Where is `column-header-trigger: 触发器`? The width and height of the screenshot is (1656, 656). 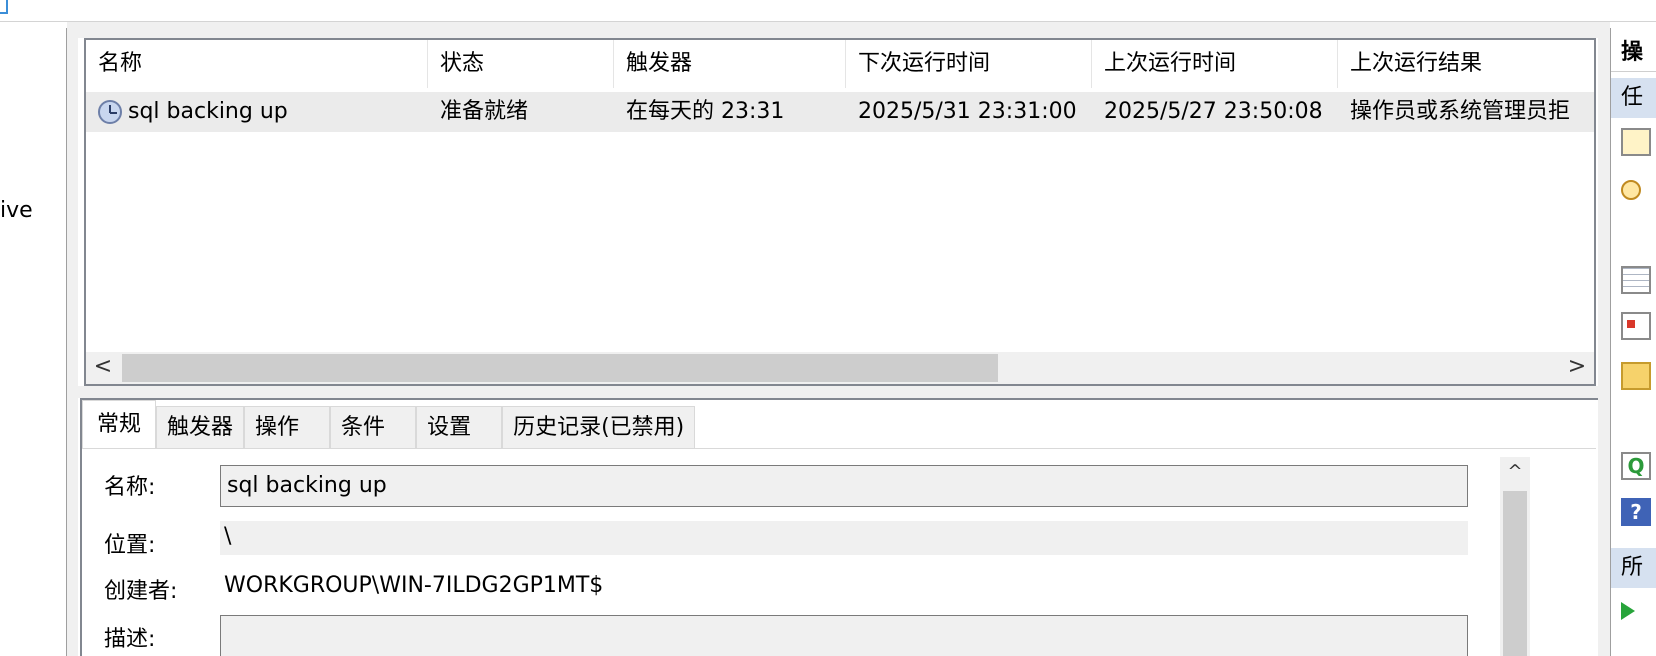
column-header-trigger: 触发器 is located at coordinates (730, 64).